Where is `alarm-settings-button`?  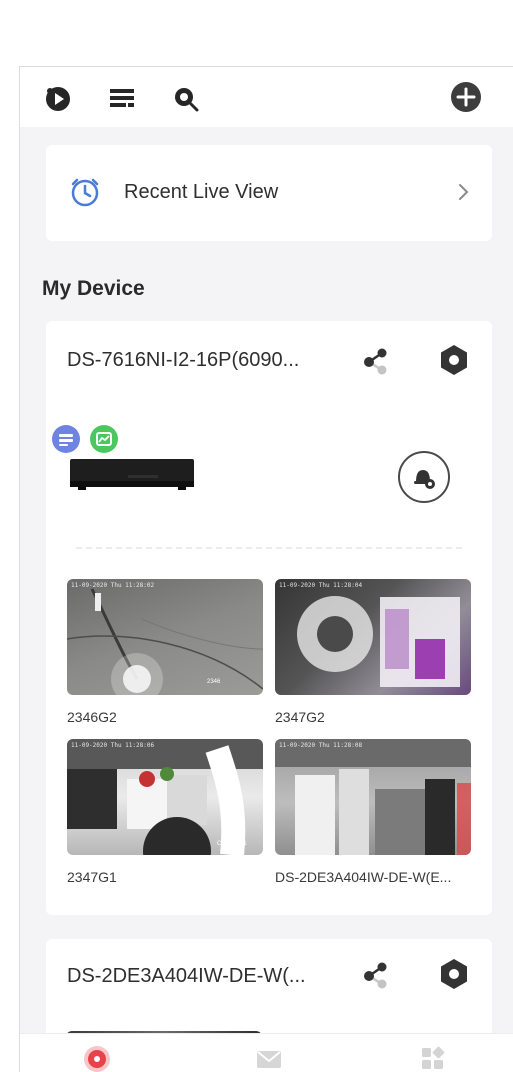
alarm-settings-button is located at coordinates (424, 477).